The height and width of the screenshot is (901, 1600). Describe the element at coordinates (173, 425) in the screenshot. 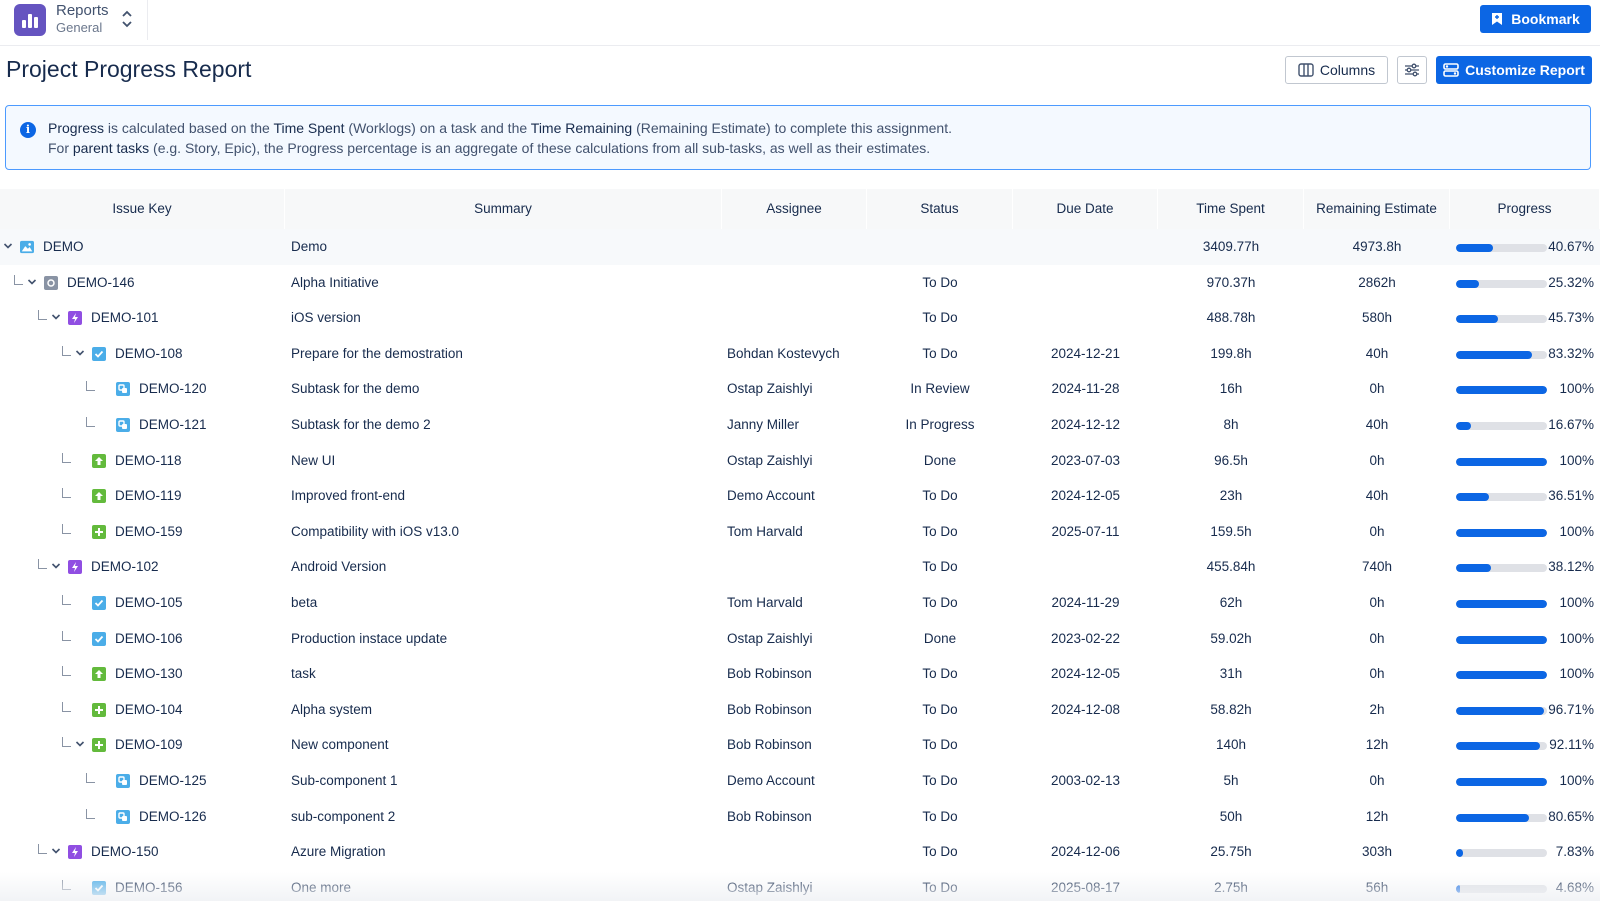

I see `issue-key: DEMO-121` at that location.